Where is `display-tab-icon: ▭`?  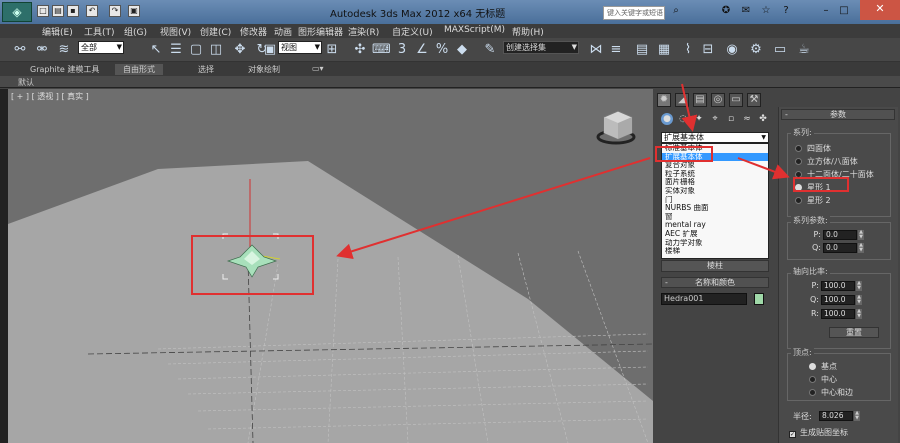 display-tab-icon: ▭ is located at coordinates (736, 100).